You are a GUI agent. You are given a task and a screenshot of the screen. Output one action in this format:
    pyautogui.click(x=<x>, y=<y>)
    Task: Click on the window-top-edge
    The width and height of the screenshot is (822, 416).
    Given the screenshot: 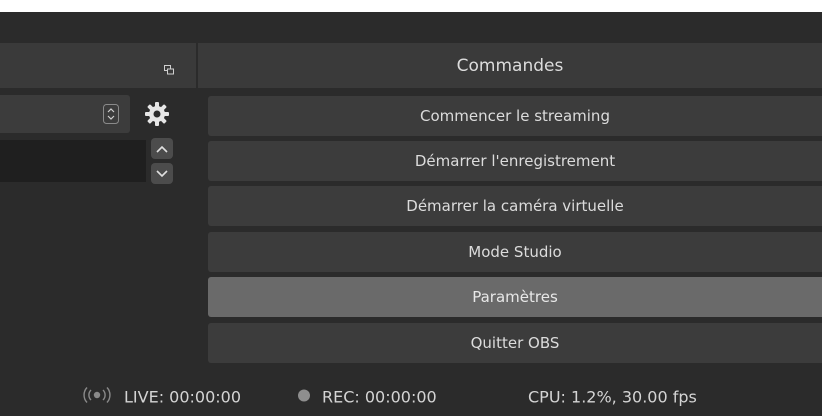 What is the action you would take?
    pyautogui.click(x=411, y=6)
    